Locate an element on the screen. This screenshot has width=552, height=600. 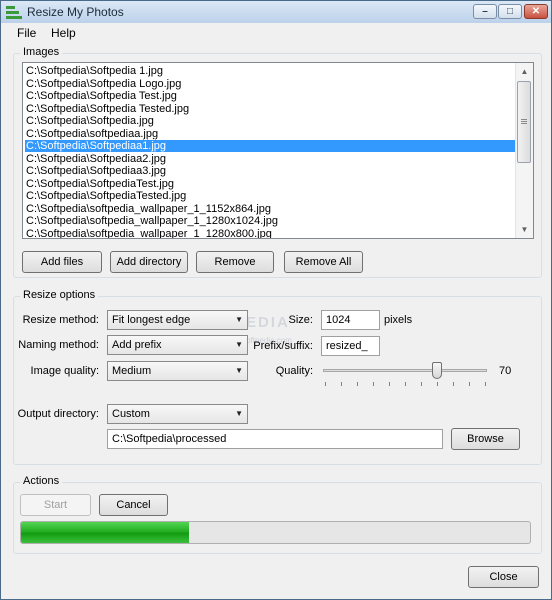
list-item: C:\Softpedia\Softpediaa1.jpg is located at coordinates (270, 146).